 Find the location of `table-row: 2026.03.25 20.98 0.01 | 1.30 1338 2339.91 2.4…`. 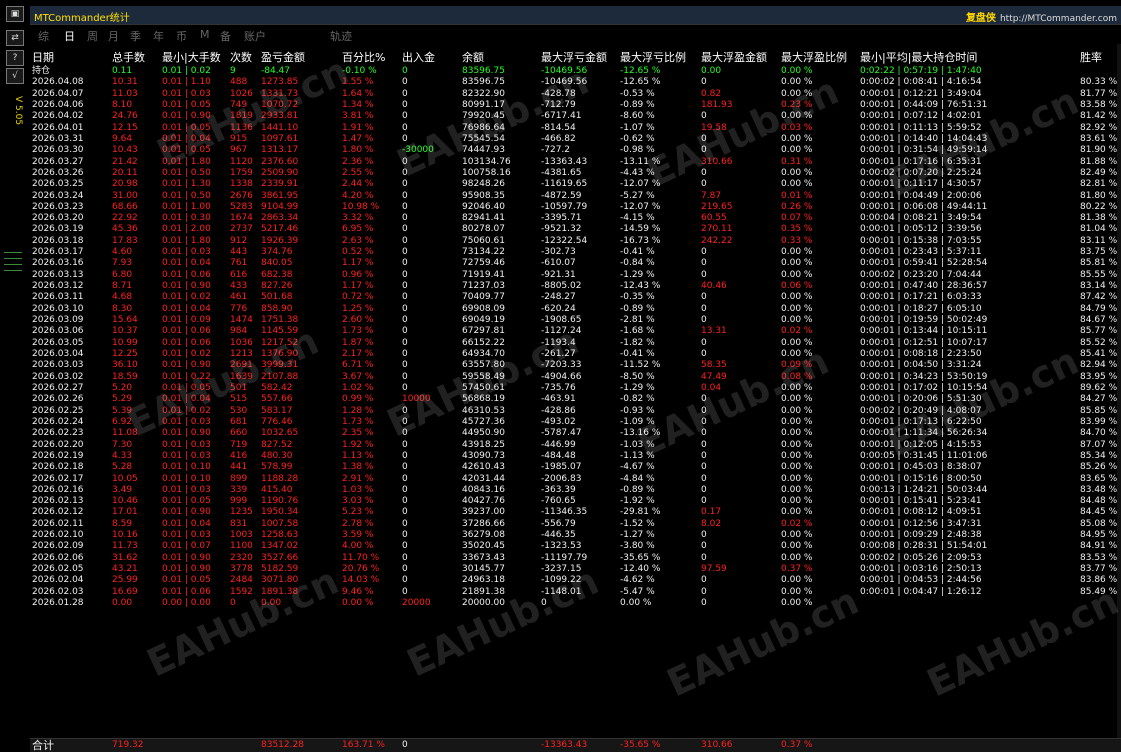

table-row: 2026.03.25 20.98 0.01 | 1.30 1338 2339.91 2.4… is located at coordinates (576, 184).